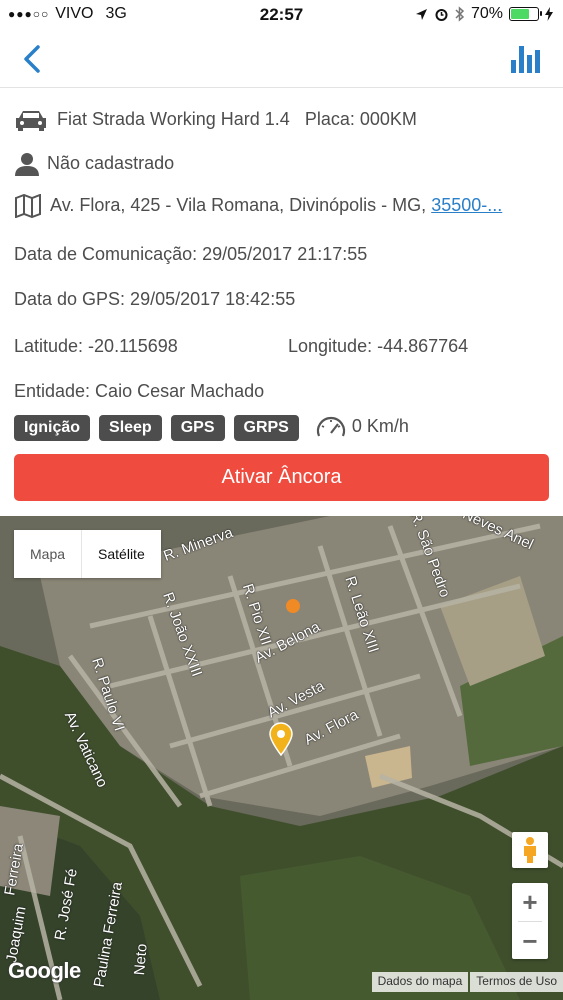 Image resolution: width=563 pixels, height=1000 pixels. Describe the element at coordinates (130, 427) in the screenshot. I see `badge-sleep: Sleep` at that location.